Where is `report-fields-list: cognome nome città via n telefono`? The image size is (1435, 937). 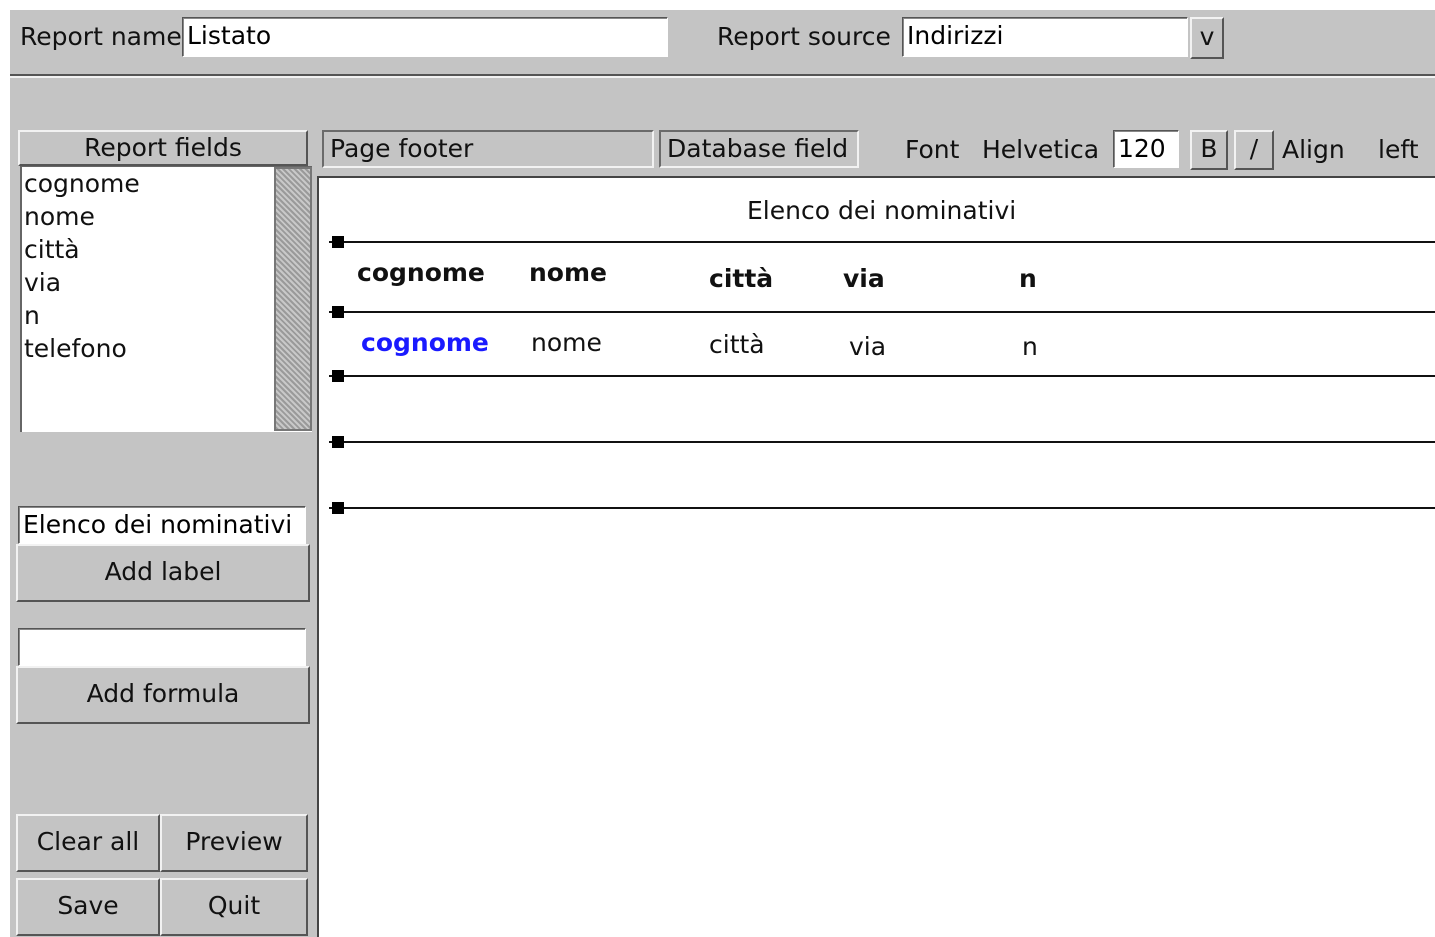 report-fields-list: cognome nome città via n telefono is located at coordinates (166, 299).